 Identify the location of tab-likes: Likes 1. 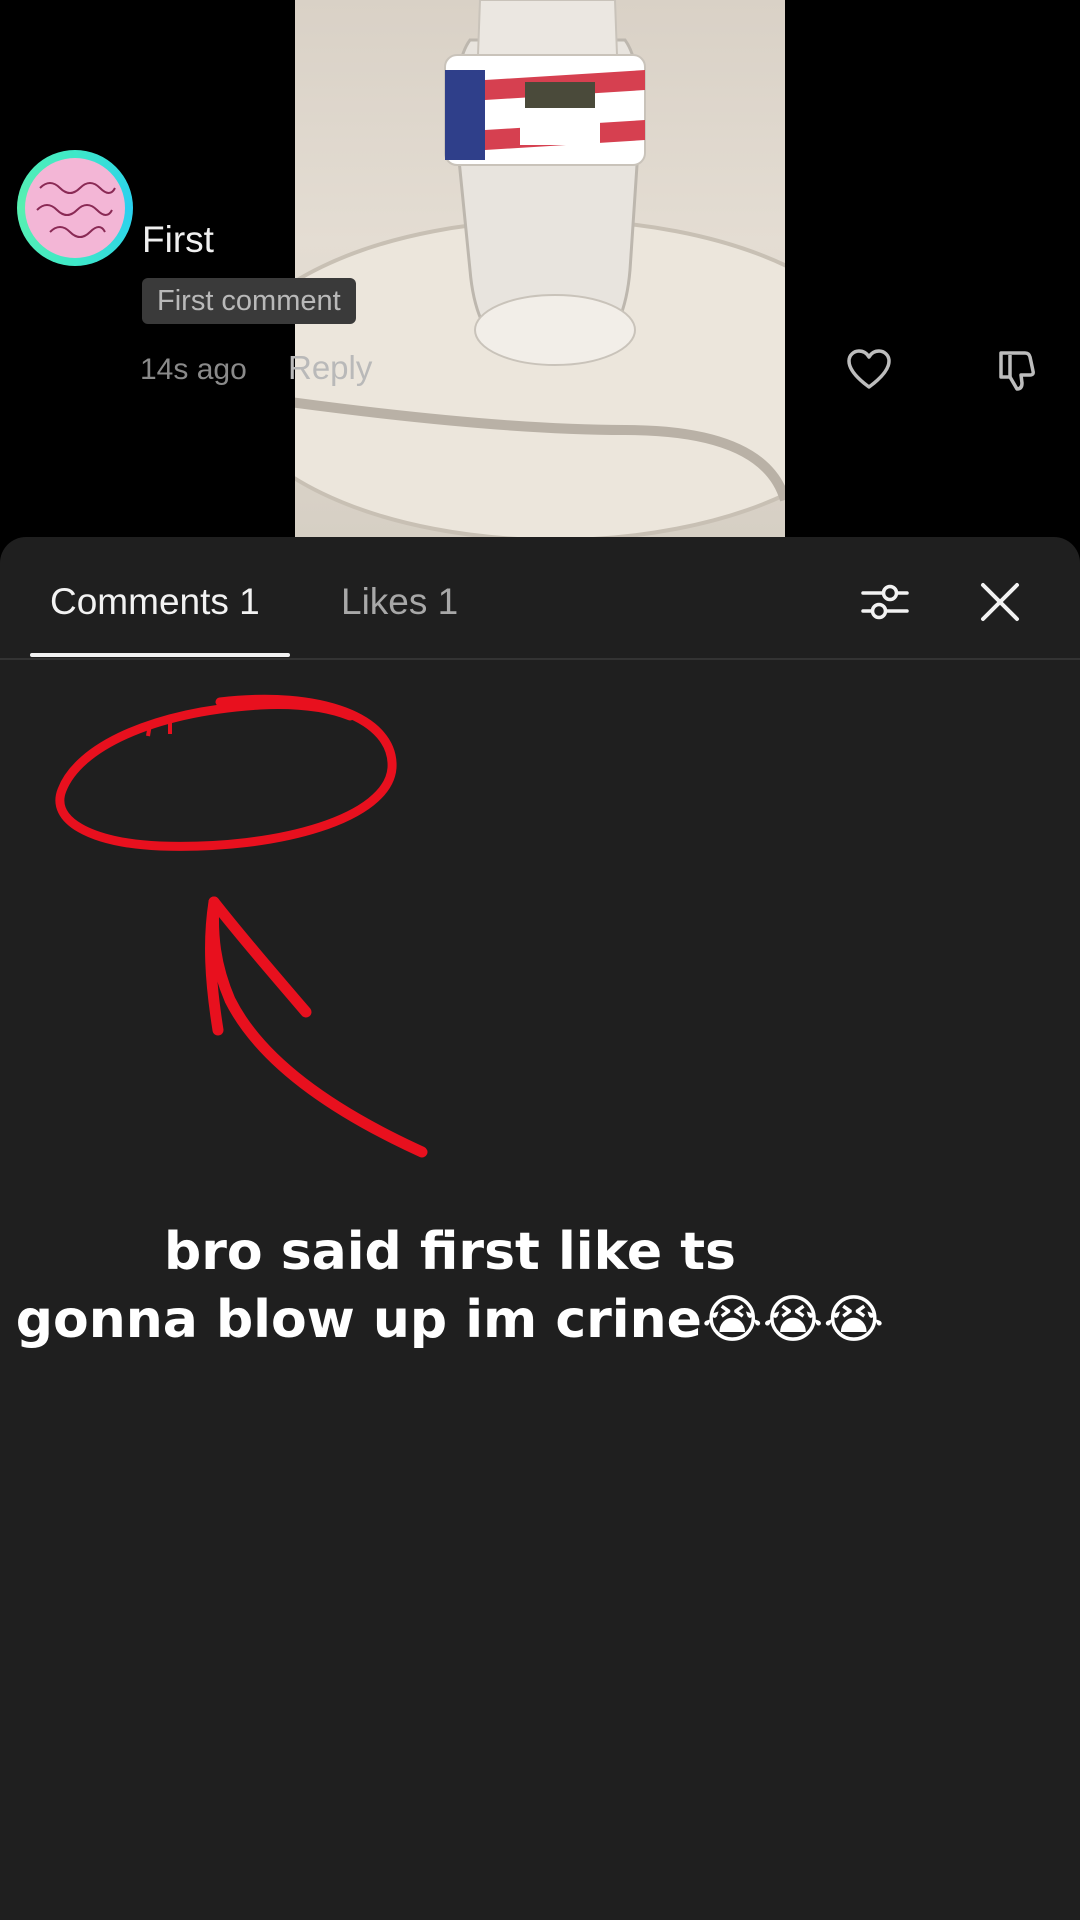
(399, 602).